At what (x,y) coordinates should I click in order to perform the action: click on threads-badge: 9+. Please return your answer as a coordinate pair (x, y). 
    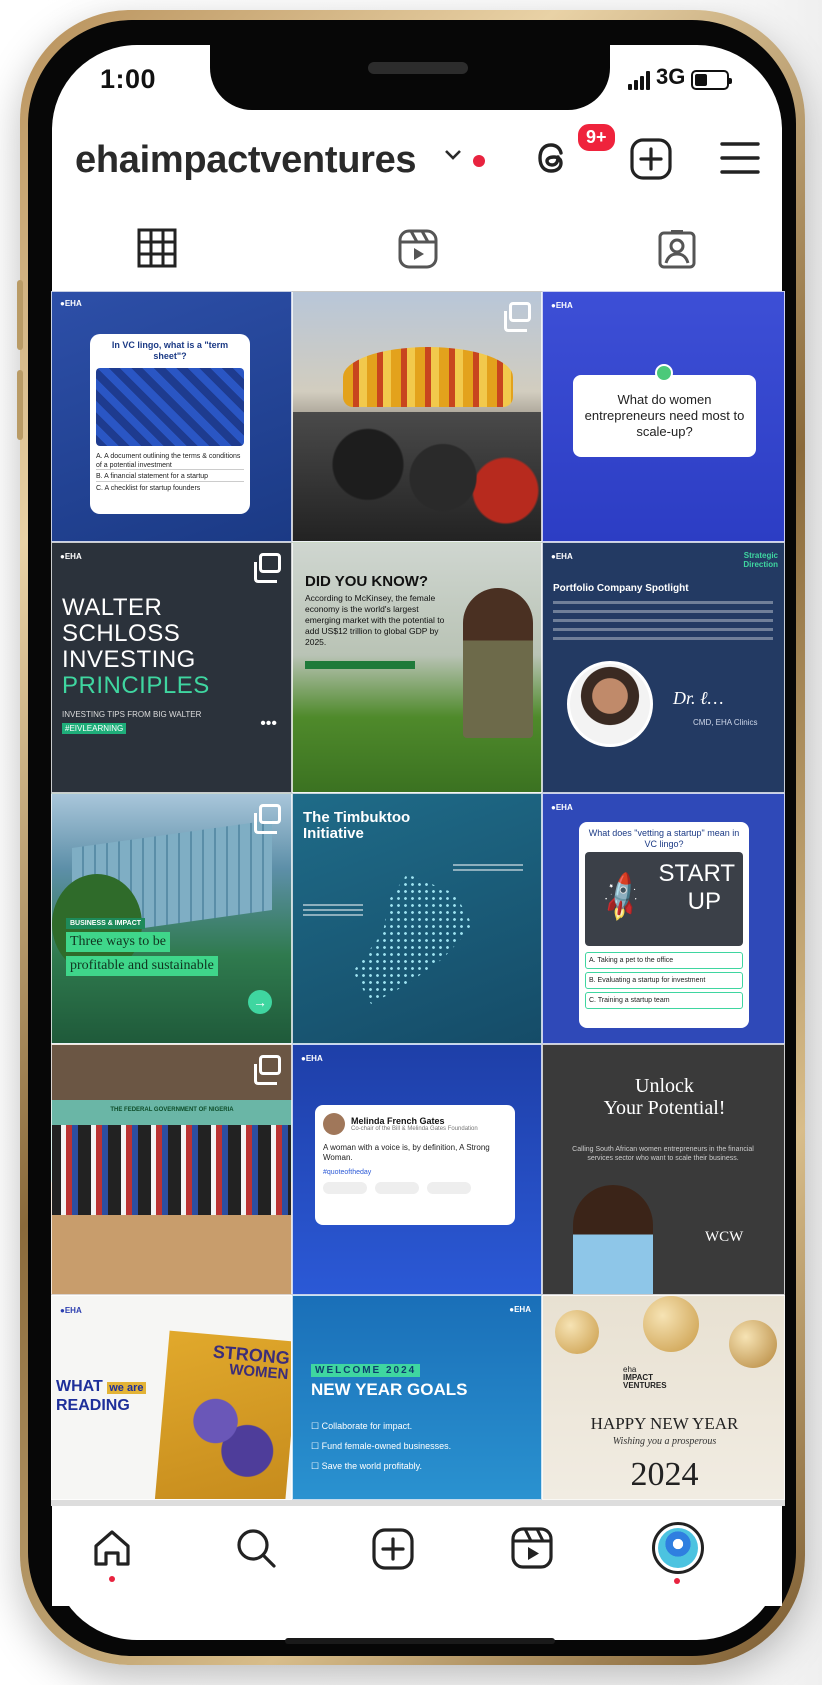
    Looking at the image, I should click on (596, 137).